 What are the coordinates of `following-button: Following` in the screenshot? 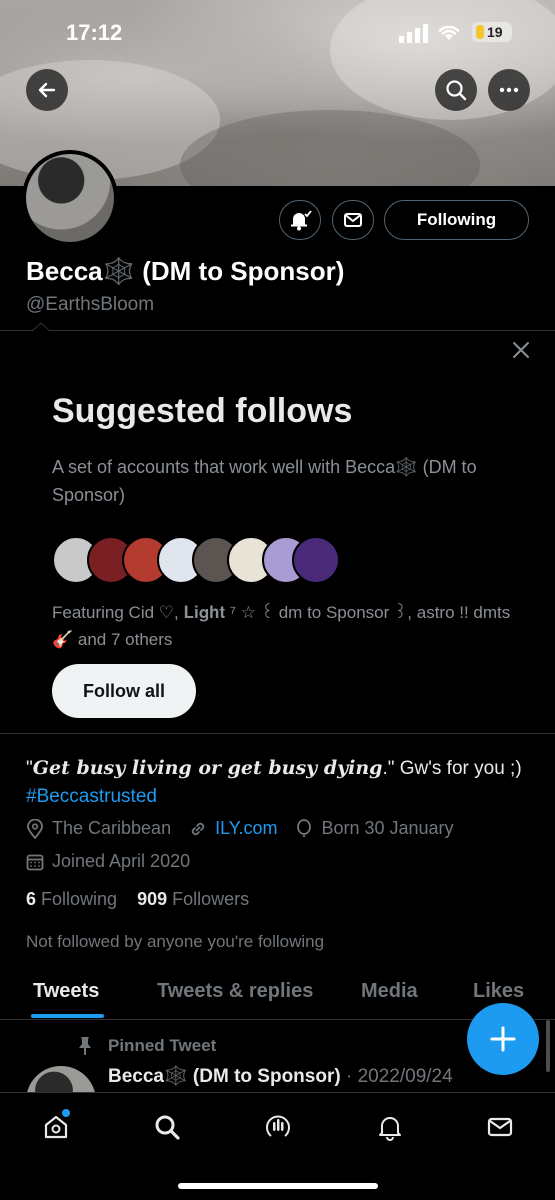 It's located at (456, 220).